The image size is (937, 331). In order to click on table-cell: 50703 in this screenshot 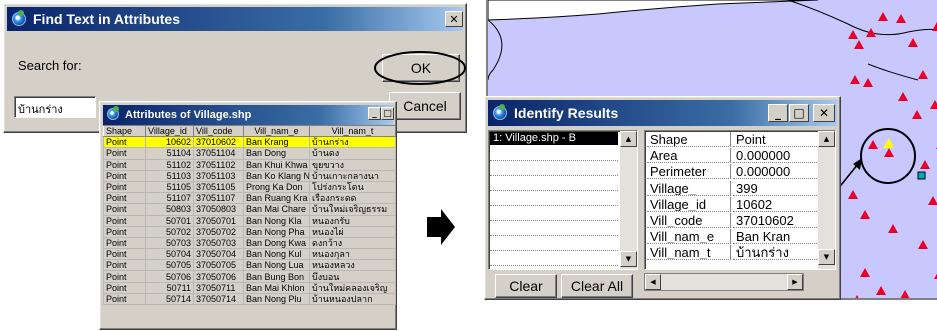, I will do `click(169, 243)`.